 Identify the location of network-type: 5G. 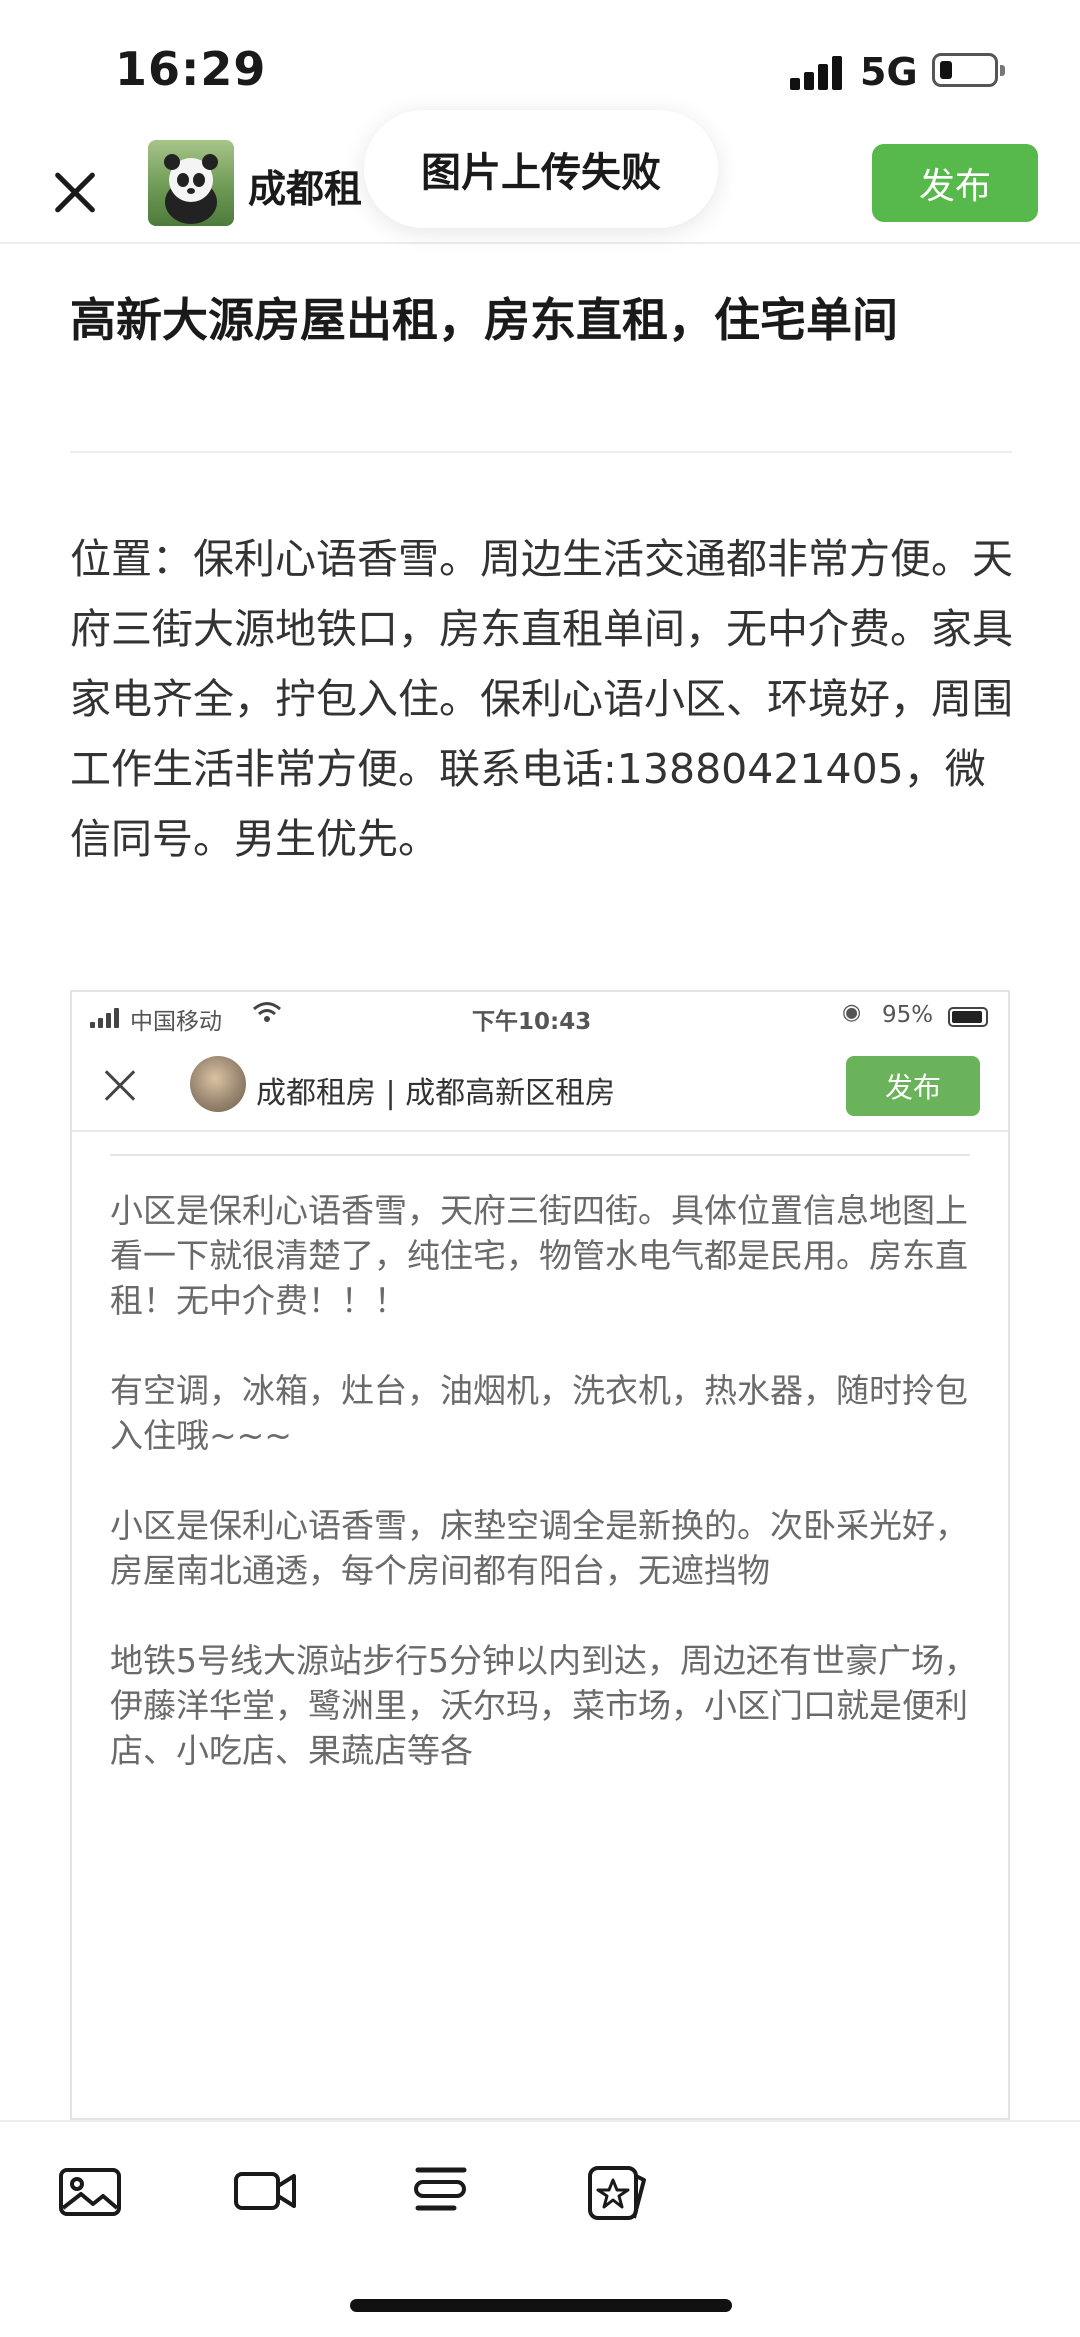
(889, 72).